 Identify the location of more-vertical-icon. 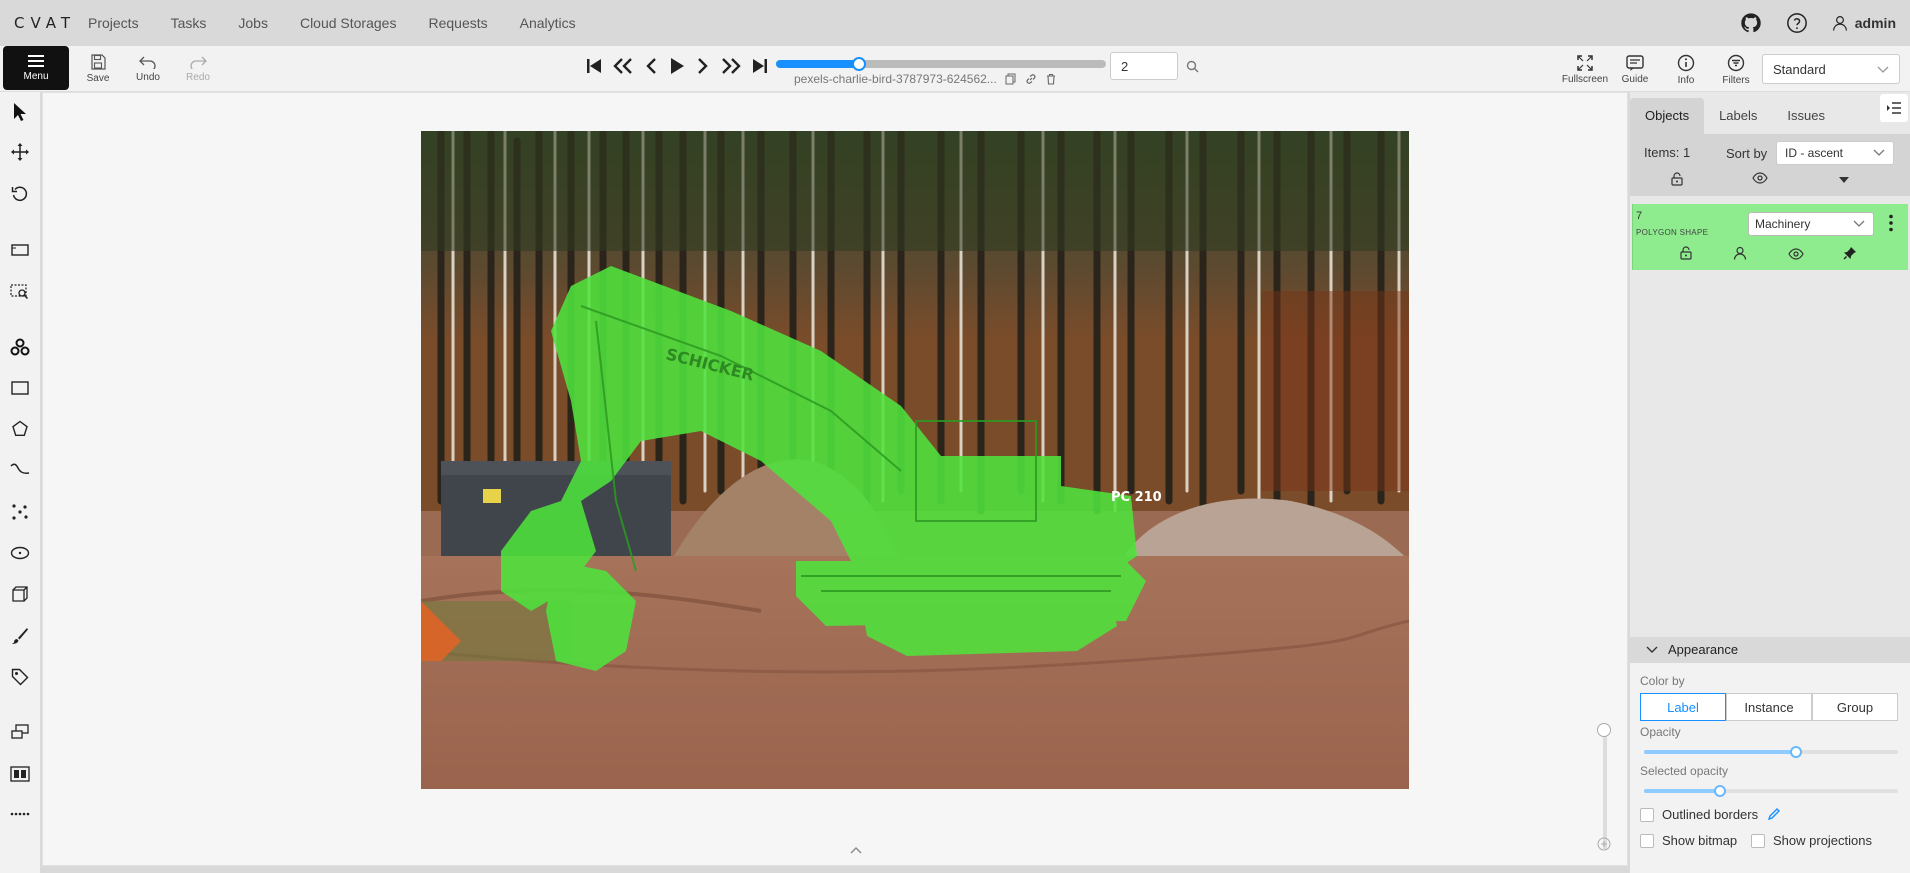
(1891, 223).